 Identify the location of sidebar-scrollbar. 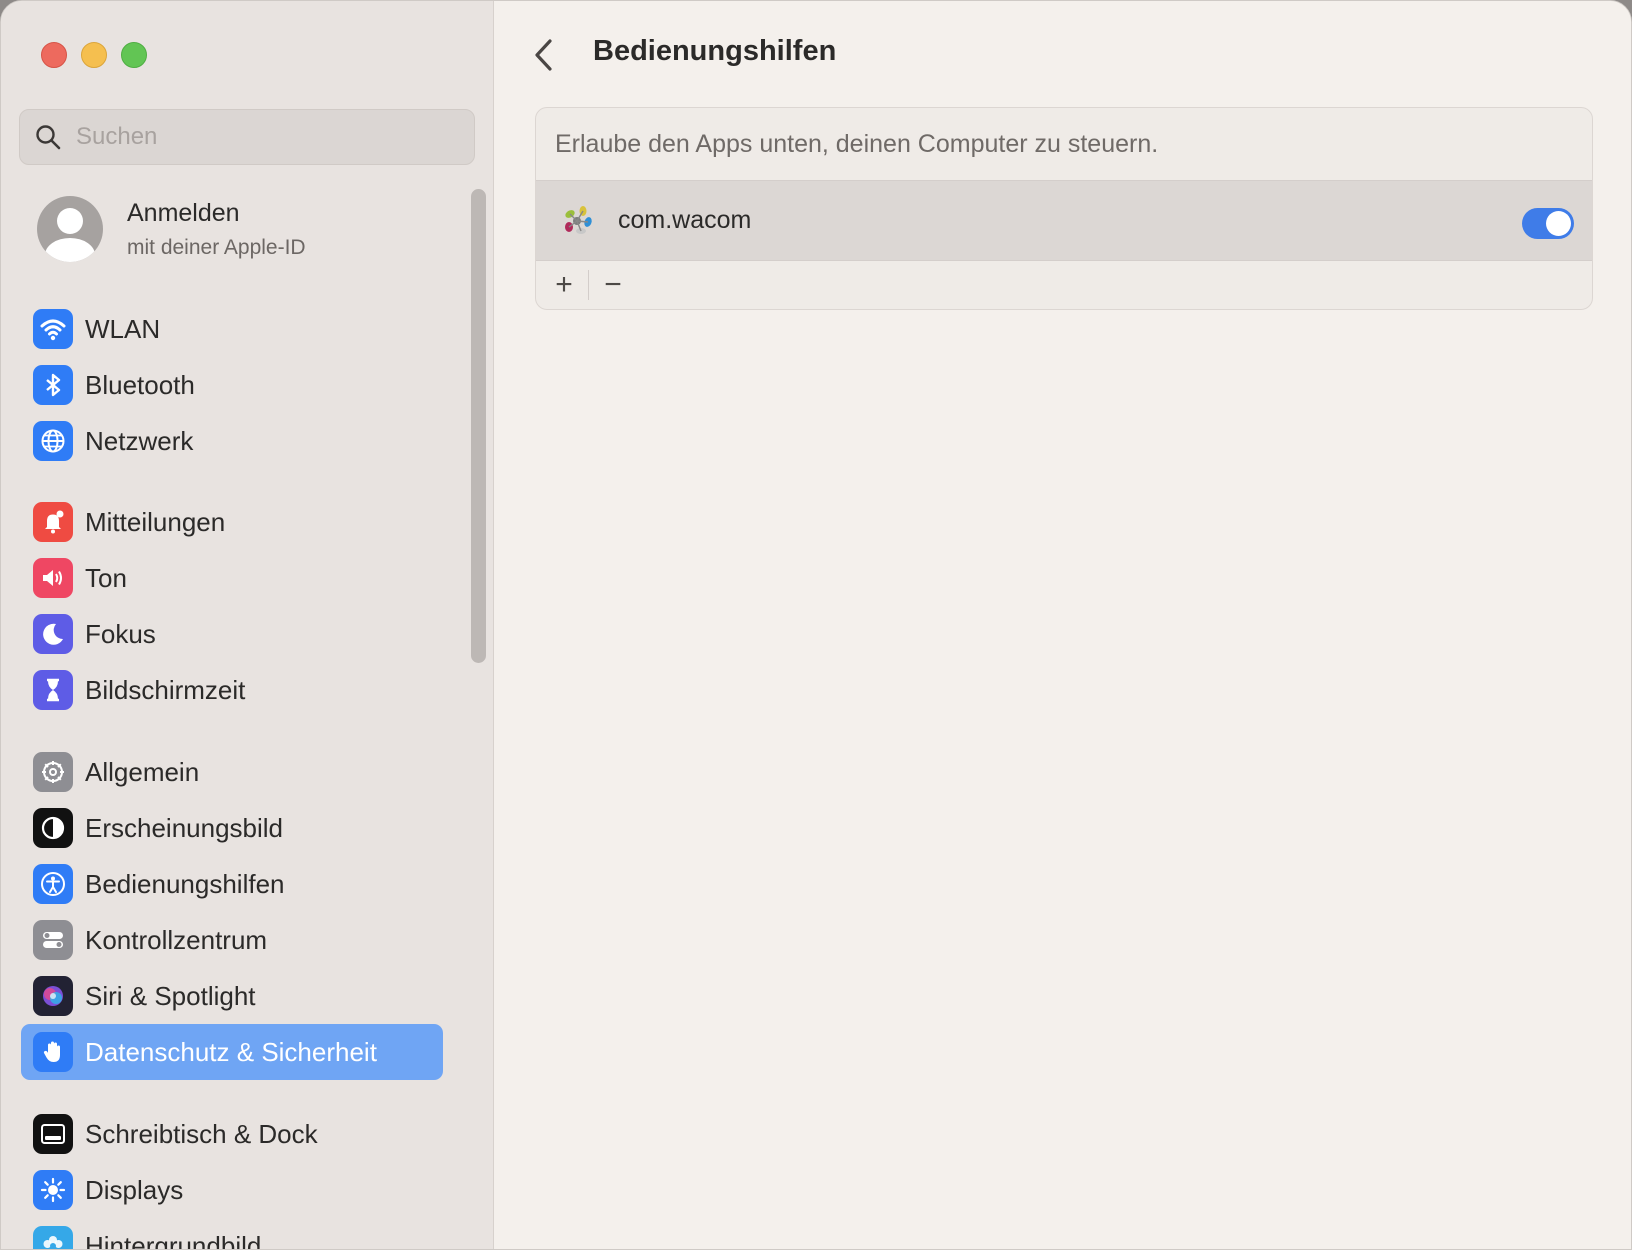
(478, 426).